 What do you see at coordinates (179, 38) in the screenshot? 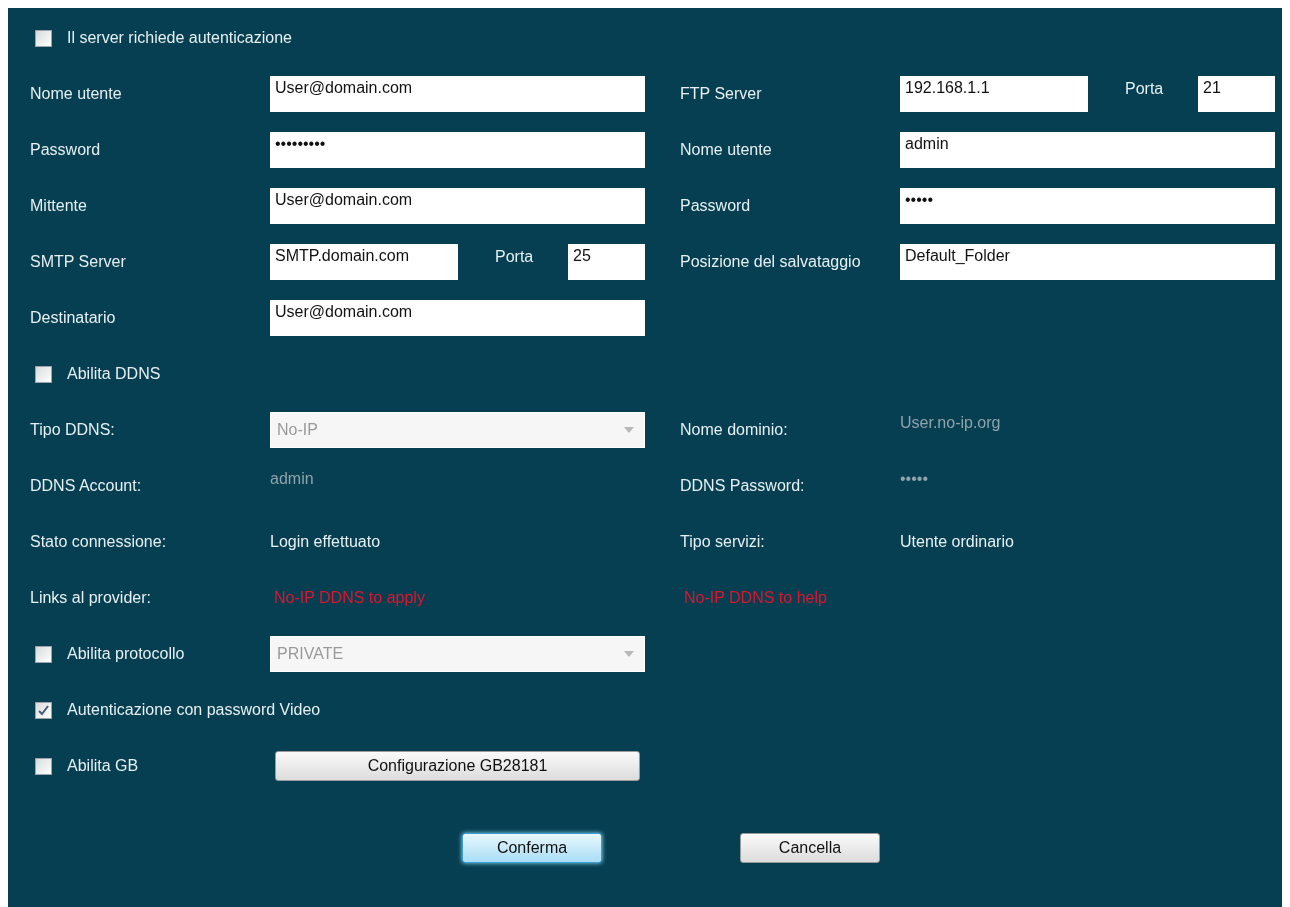
I see `checkbox-label: Il server richiede autenticazione` at bounding box center [179, 38].